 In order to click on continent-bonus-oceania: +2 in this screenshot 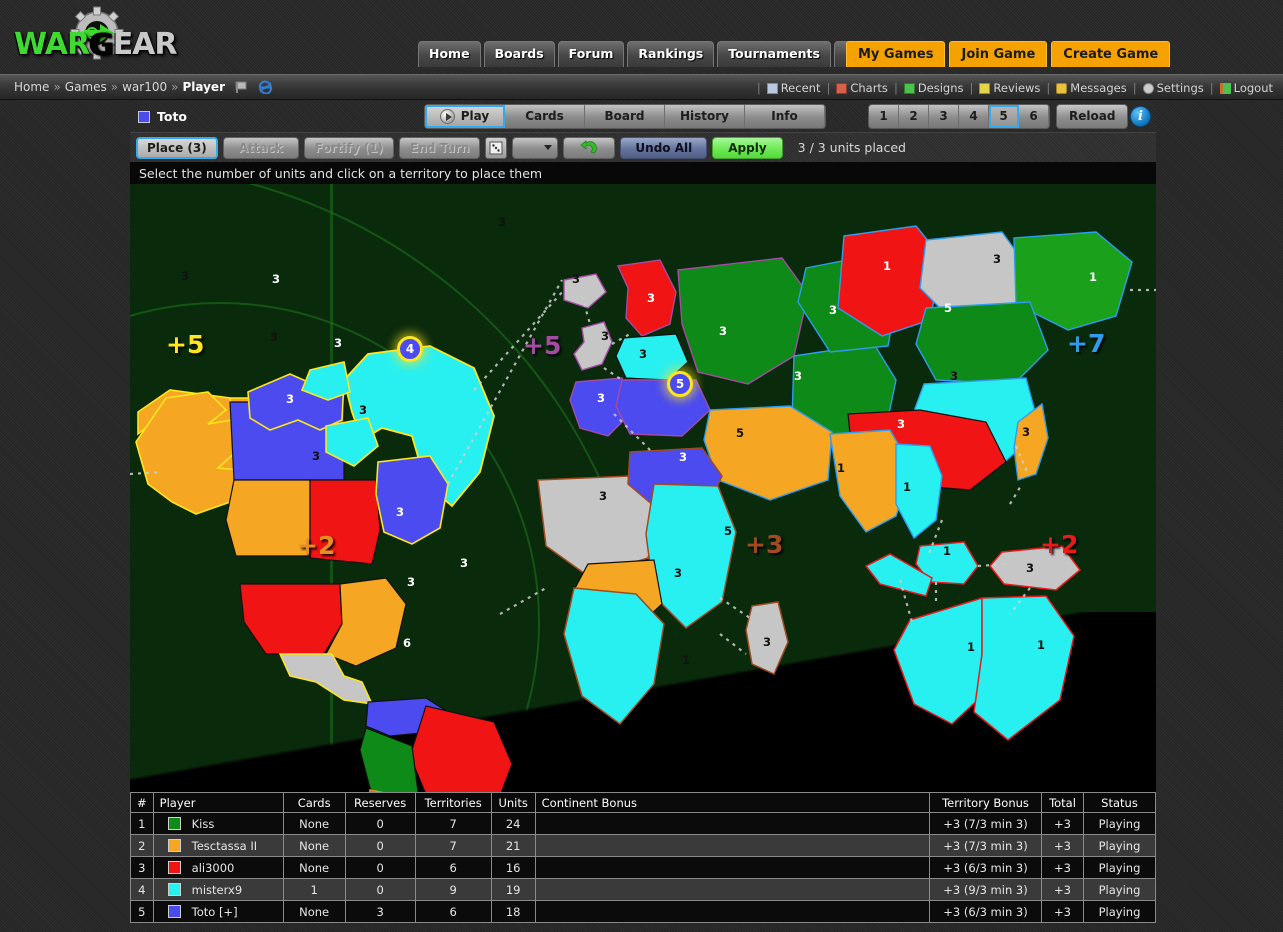, I will do `click(1059, 544)`.